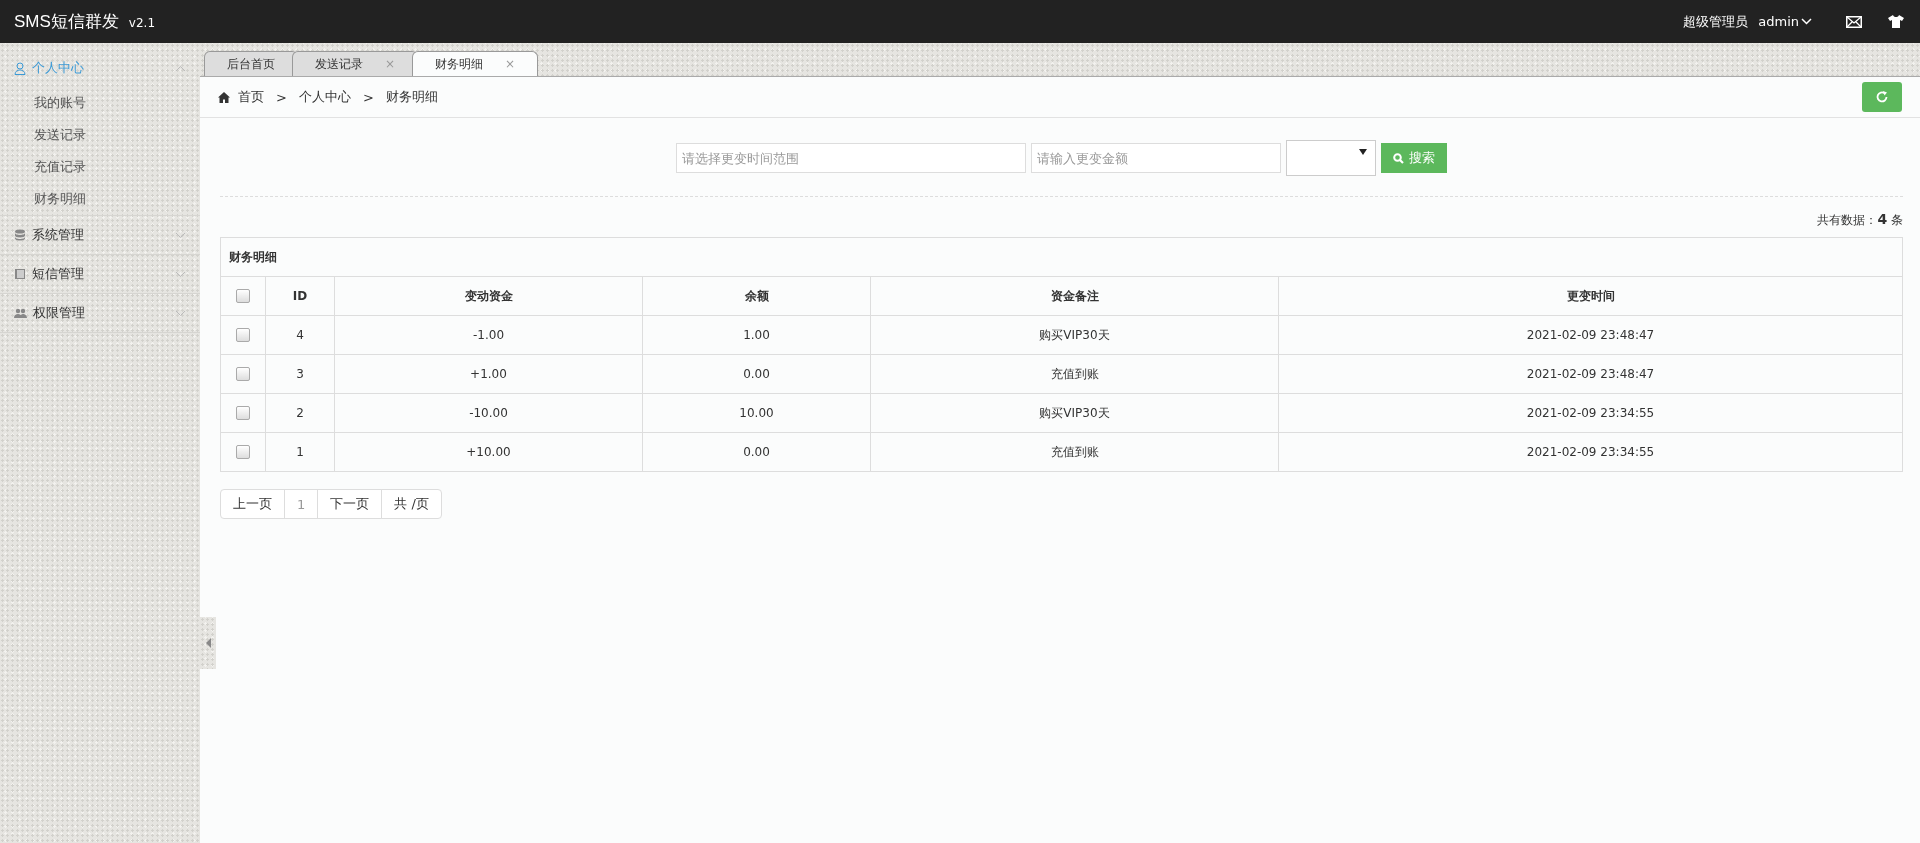 The height and width of the screenshot is (843, 1920). What do you see at coordinates (100, 167) in the screenshot?
I see `sidebar-item: 充值记录` at bounding box center [100, 167].